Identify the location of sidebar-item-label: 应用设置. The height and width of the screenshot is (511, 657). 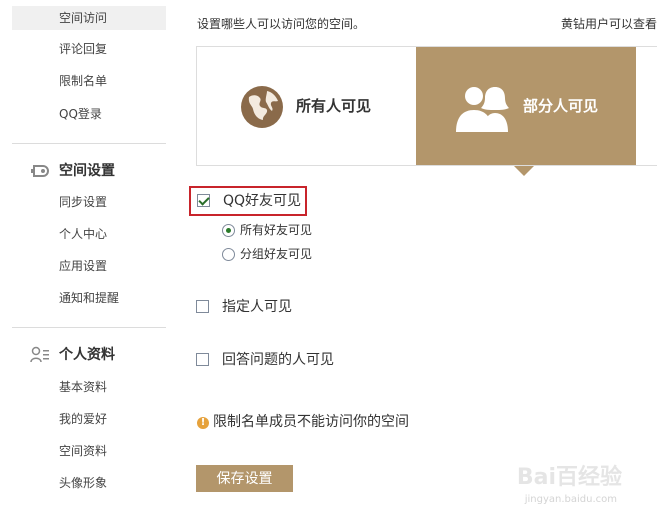
(83, 266).